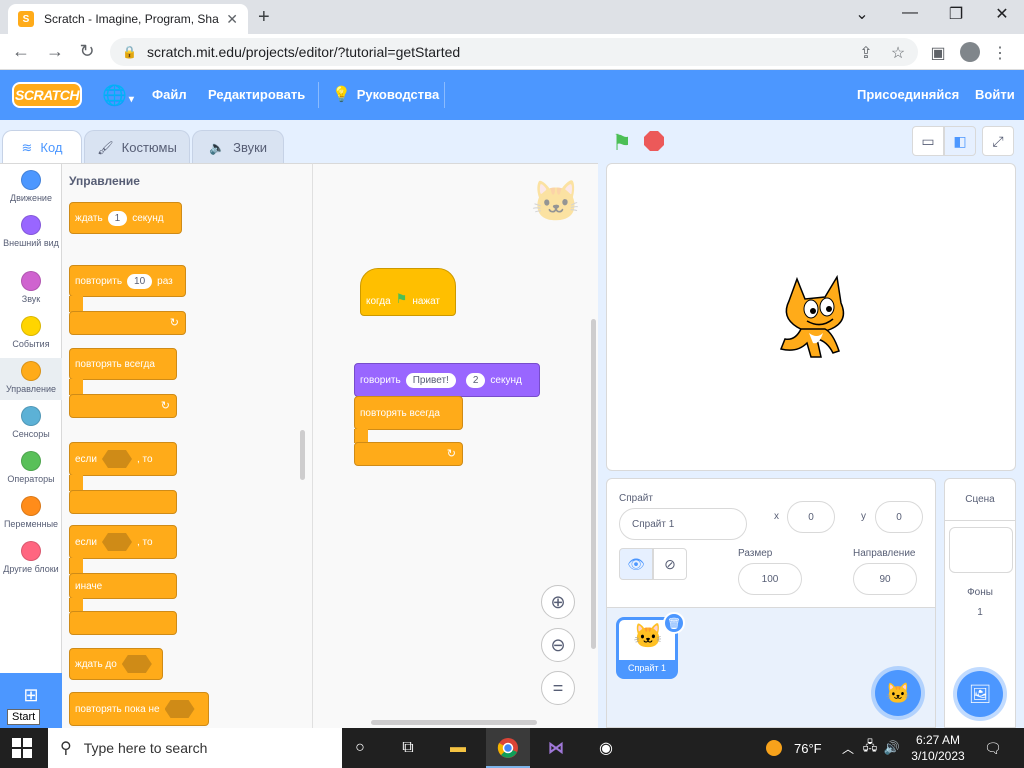  I want to click on menu-tutorials: 💡 Руководства, so click(385, 94).